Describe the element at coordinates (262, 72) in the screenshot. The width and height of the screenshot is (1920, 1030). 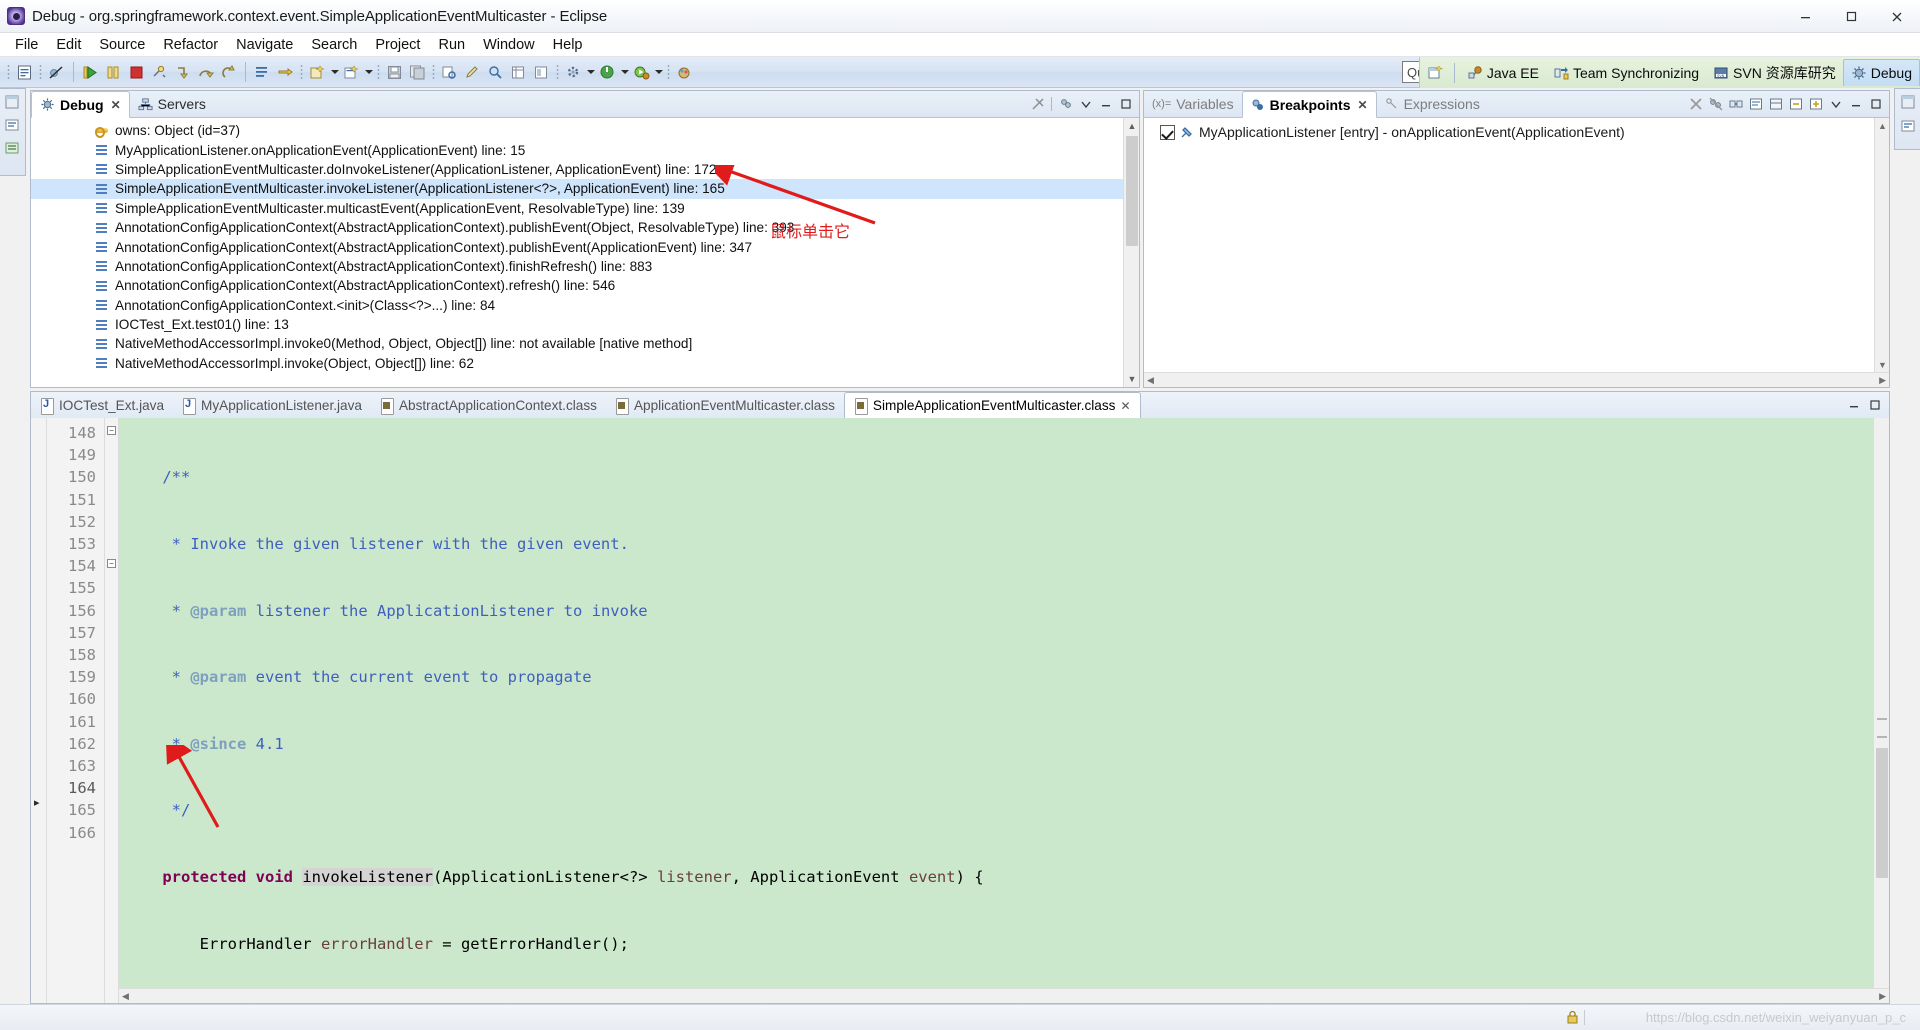
I see `drop-to-frame-icon` at that location.